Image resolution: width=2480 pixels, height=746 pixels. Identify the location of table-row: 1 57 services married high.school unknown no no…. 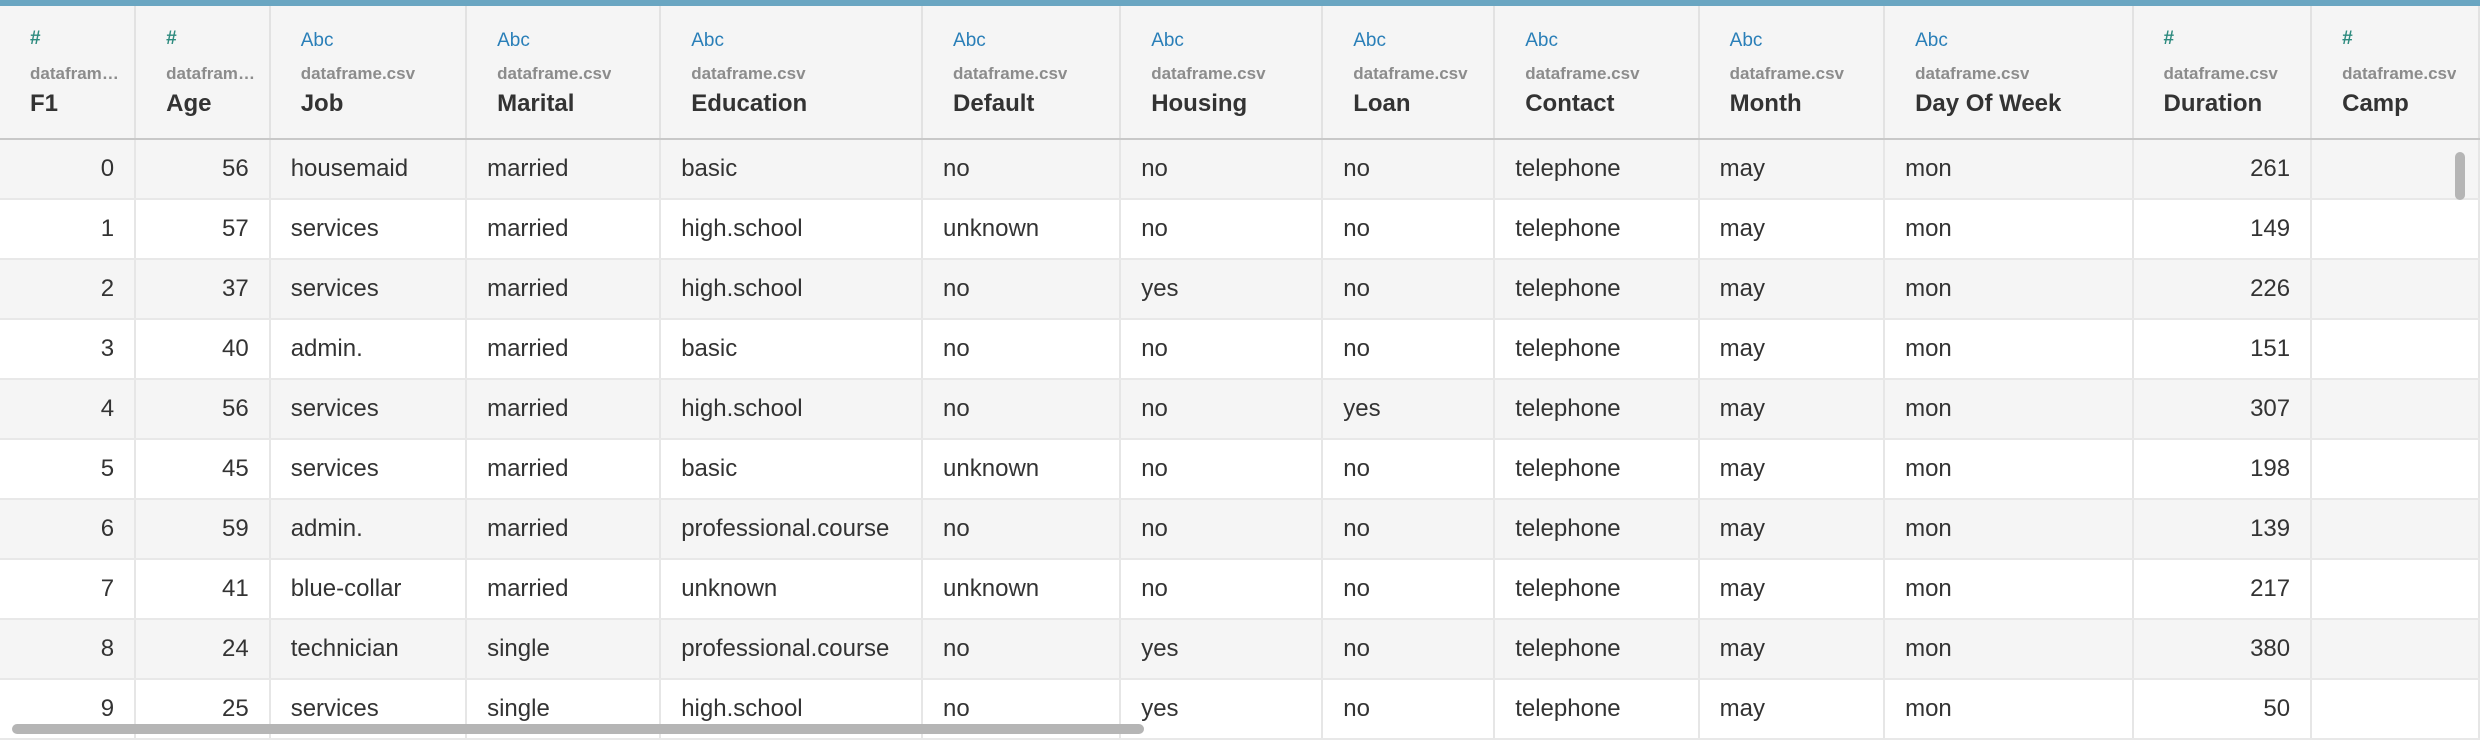
(1240, 229).